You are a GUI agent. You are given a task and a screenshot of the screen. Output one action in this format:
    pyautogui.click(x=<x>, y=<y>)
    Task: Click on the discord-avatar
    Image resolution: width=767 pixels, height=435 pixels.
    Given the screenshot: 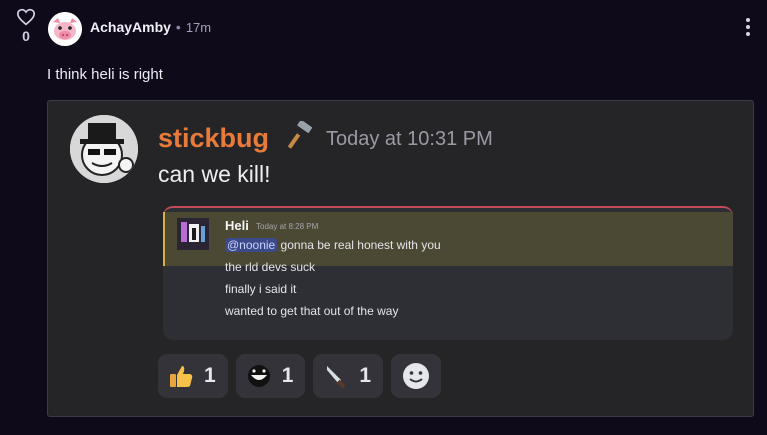 What is the action you would take?
    pyautogui.click(x=104, y=149)
    